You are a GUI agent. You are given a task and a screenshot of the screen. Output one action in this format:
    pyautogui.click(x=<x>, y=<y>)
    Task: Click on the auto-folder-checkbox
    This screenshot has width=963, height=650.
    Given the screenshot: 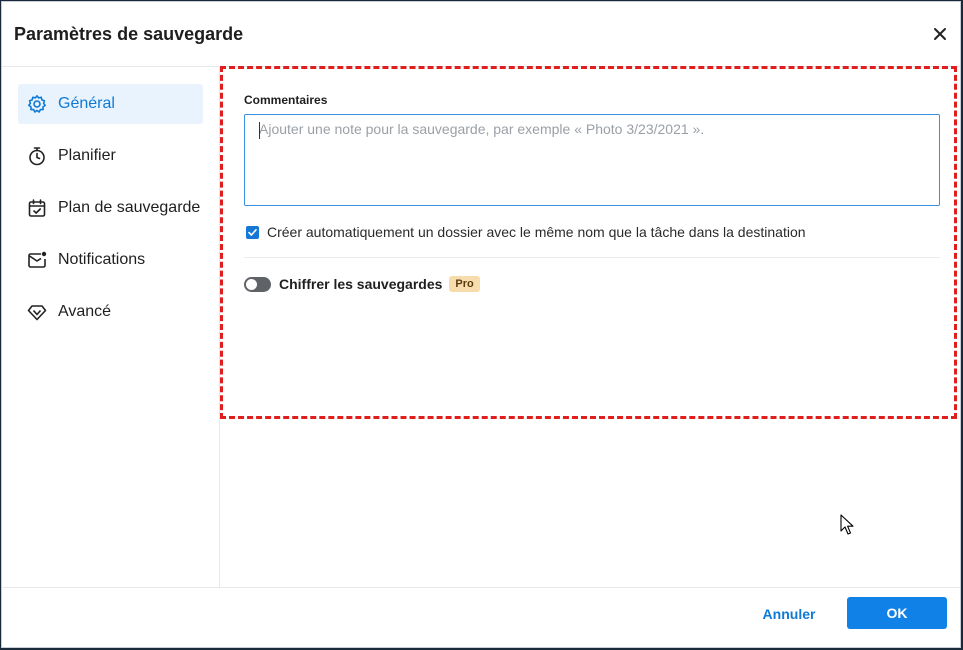 What is the action you would take?
    pyautogui.click(x=252, y=232)
    